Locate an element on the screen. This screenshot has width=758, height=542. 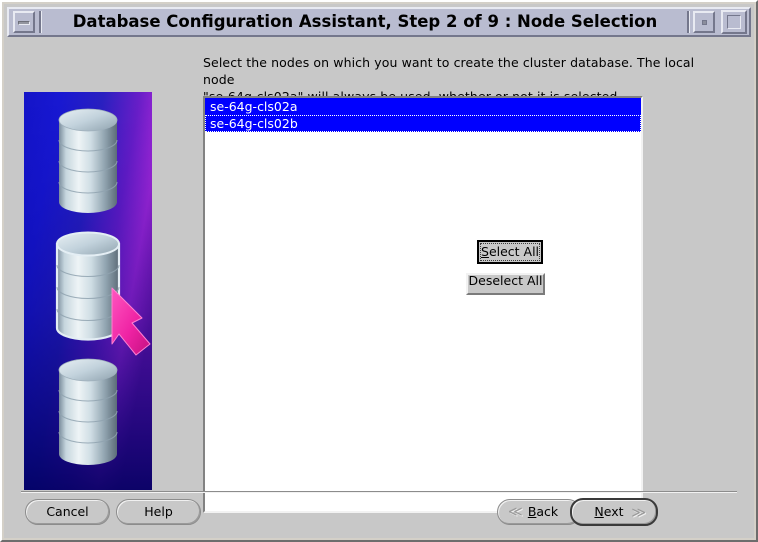
titlebar-divider-right is located at coordinates (688, 22).